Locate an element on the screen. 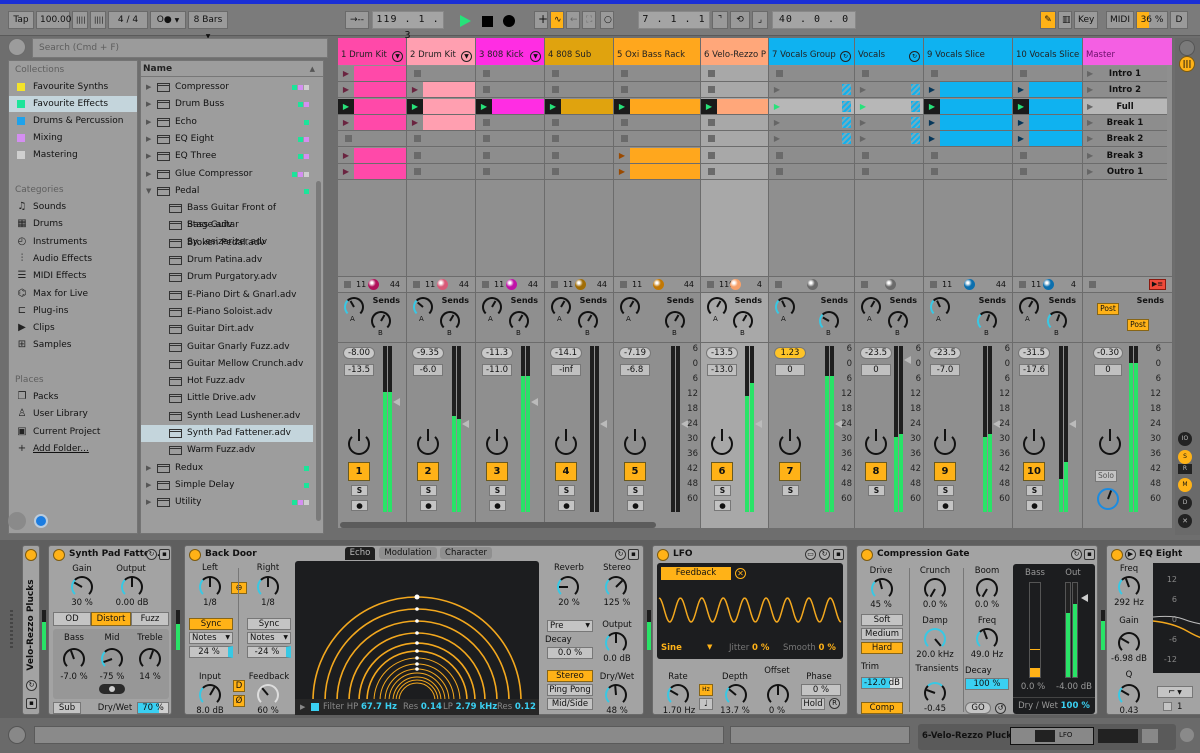 This screenshot has width=1200, height=753. track-volume-field: -11.3 is located at coordinates (497, 353).